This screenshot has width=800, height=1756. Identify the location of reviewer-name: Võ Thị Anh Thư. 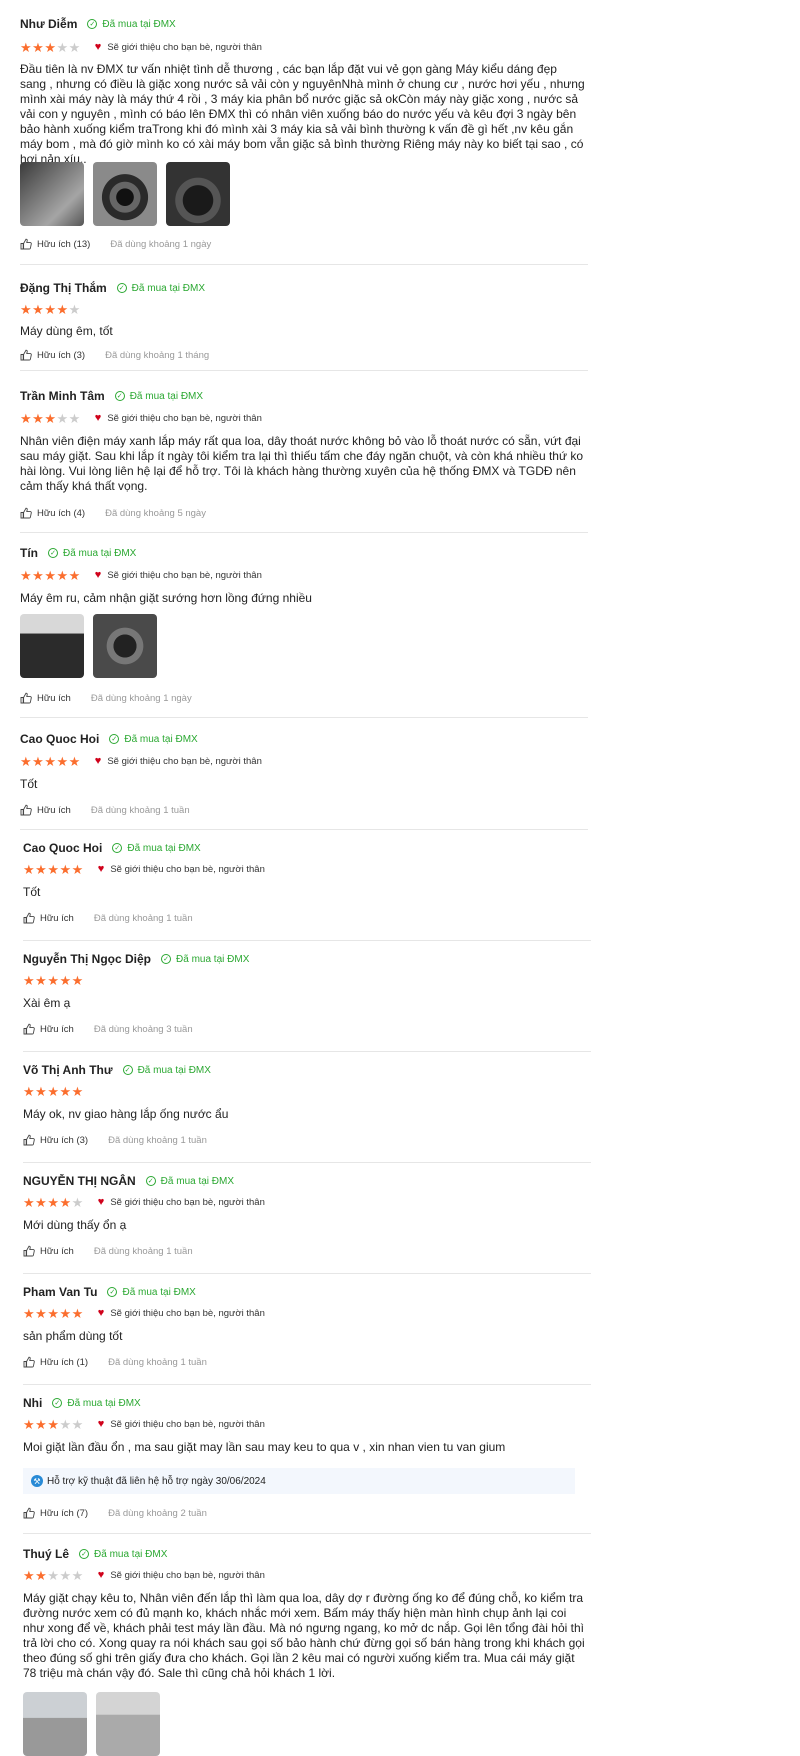
(68, 1070).